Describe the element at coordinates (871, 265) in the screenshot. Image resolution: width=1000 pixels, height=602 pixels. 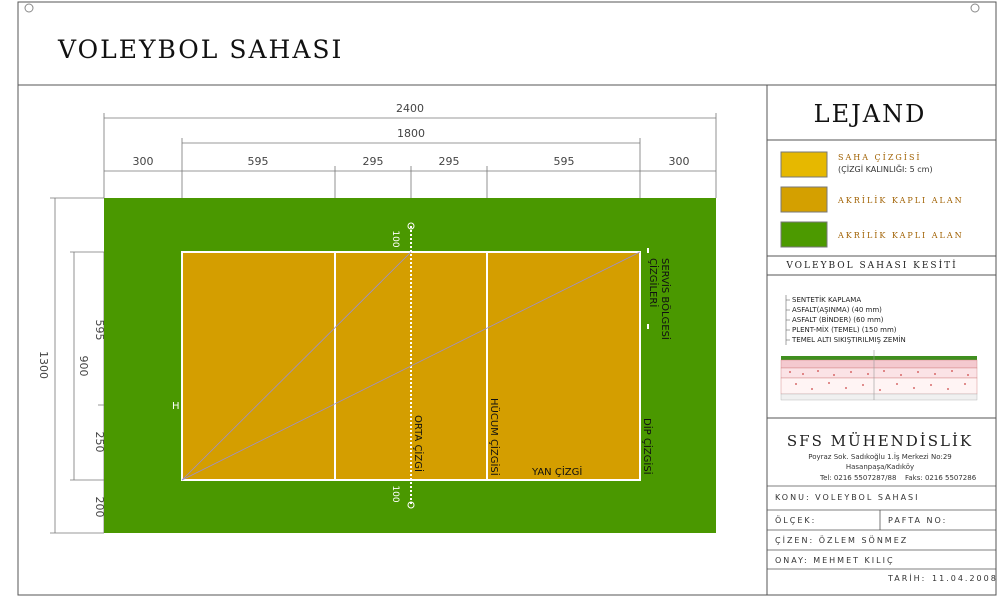
I see `section-title: VOLEYBOL SAHASI KESİTİ` at that location.